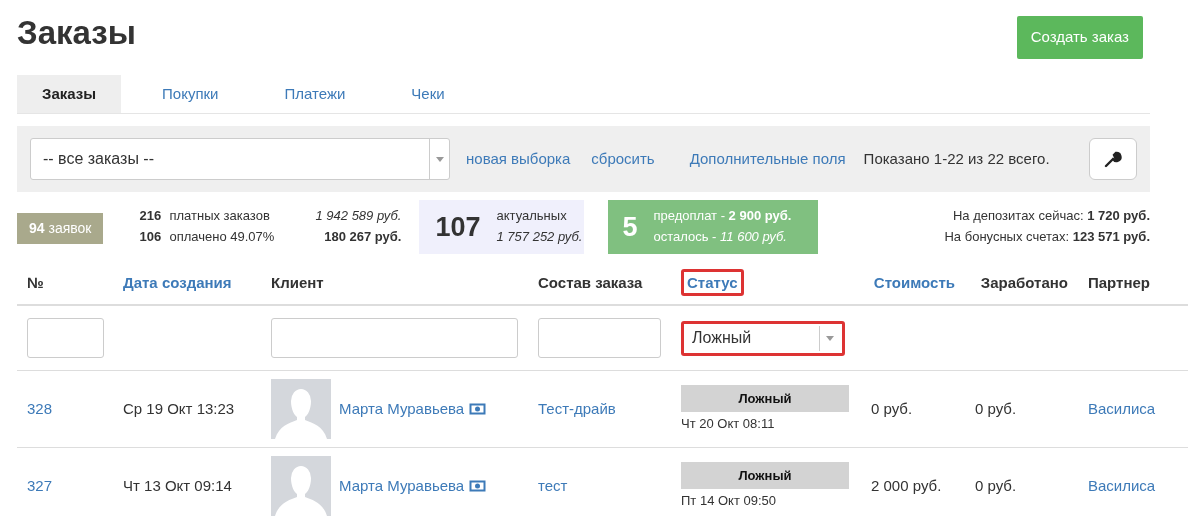  I want to click on status-filter-select: Ложный, so click(763, 338).